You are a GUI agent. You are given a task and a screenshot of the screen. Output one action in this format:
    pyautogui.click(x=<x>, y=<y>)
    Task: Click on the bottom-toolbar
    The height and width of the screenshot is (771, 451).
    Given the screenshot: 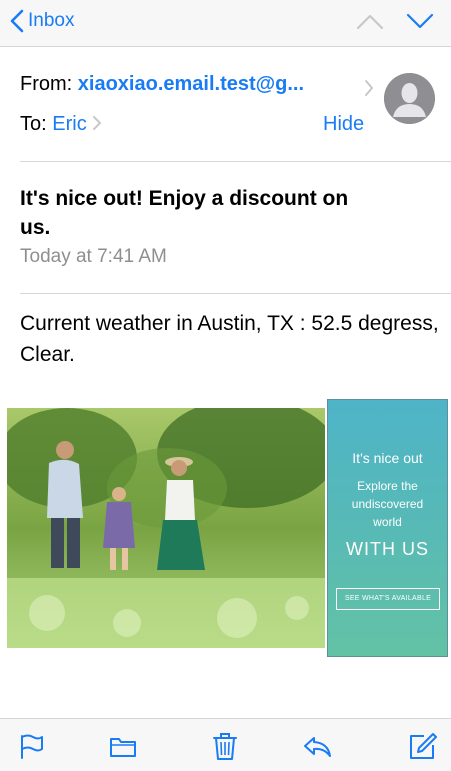 What is the action you would take?
    pyautogui.click(x=225, y=744)
    